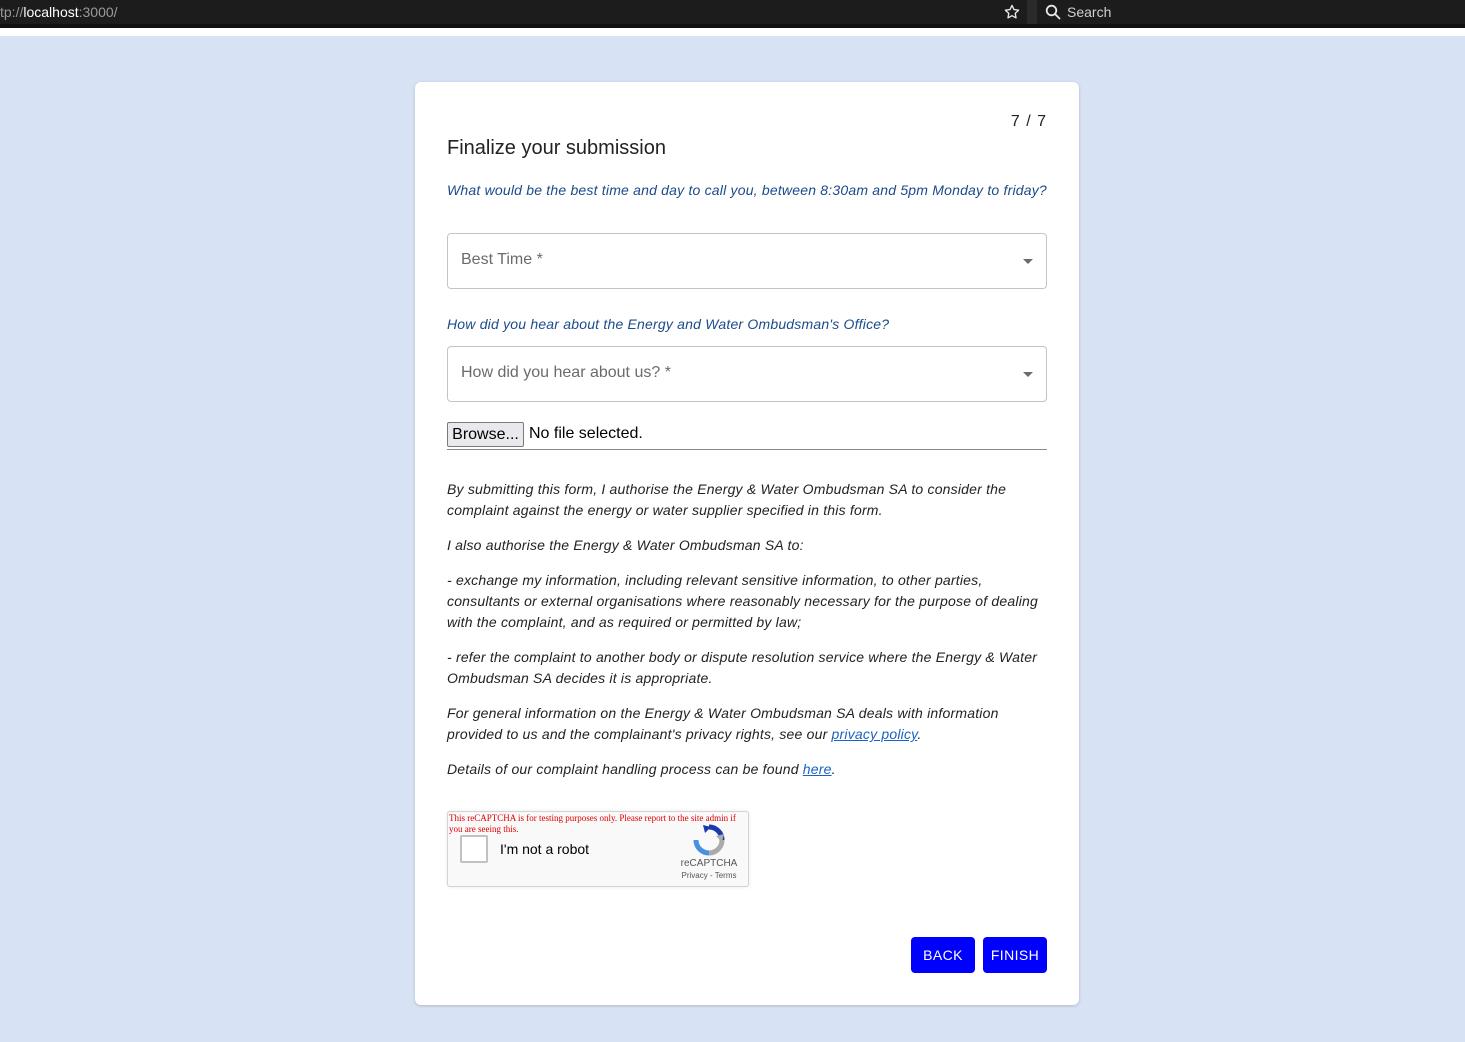 The height and width of the screenshot is (1042, 1465). Describe the element at coordinates (586, 433) in the screenshot. I see `file-status: No file selected.` at that location.